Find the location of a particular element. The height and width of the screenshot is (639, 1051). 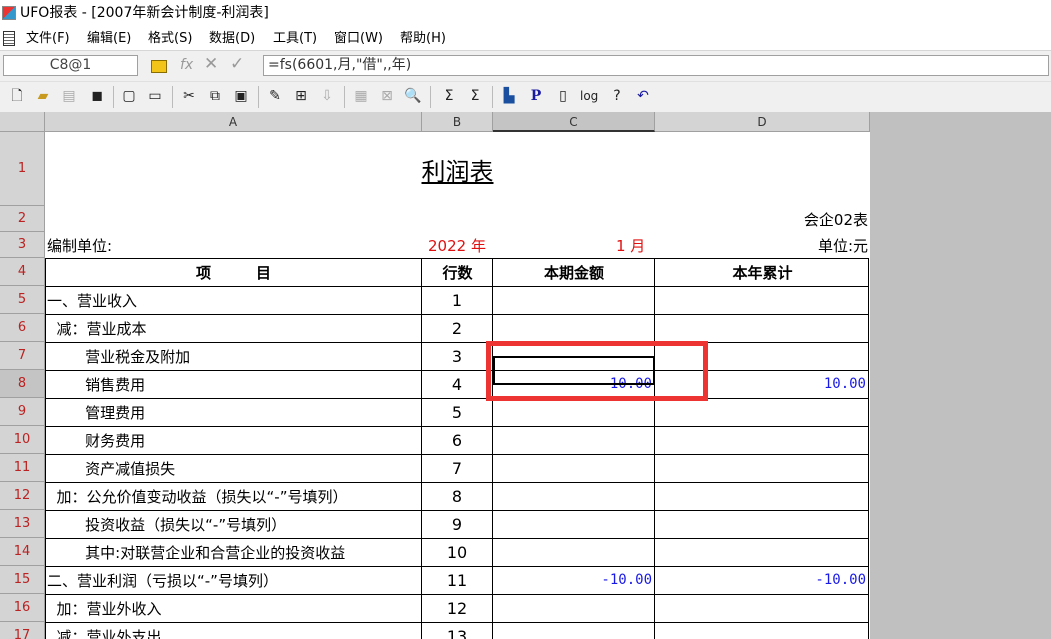

print-icon: ▭ is located at coordinates (155, 96).